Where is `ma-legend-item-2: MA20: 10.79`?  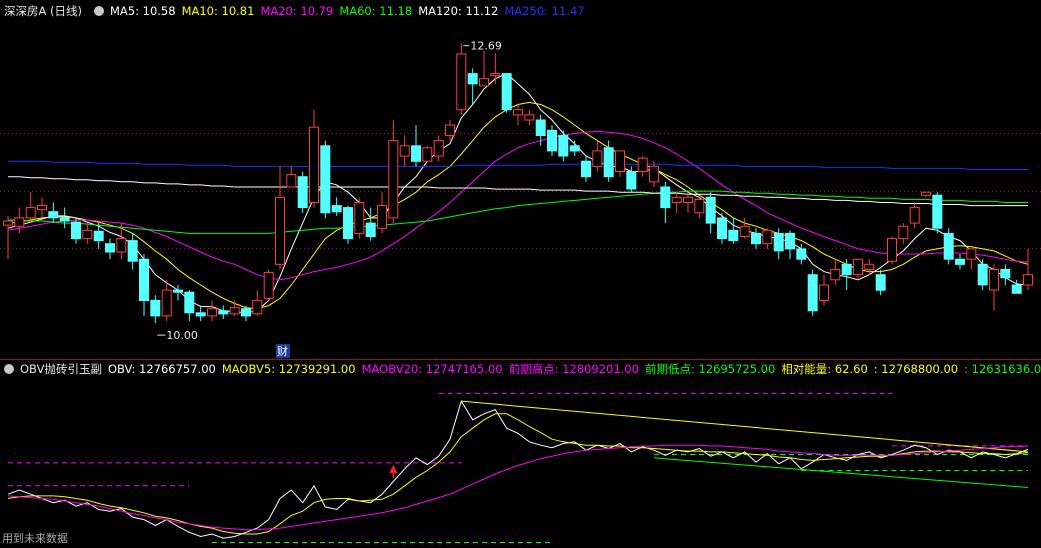 ma-legend-item-2: MA20: 10.79 is located at coordinates (297, 11).